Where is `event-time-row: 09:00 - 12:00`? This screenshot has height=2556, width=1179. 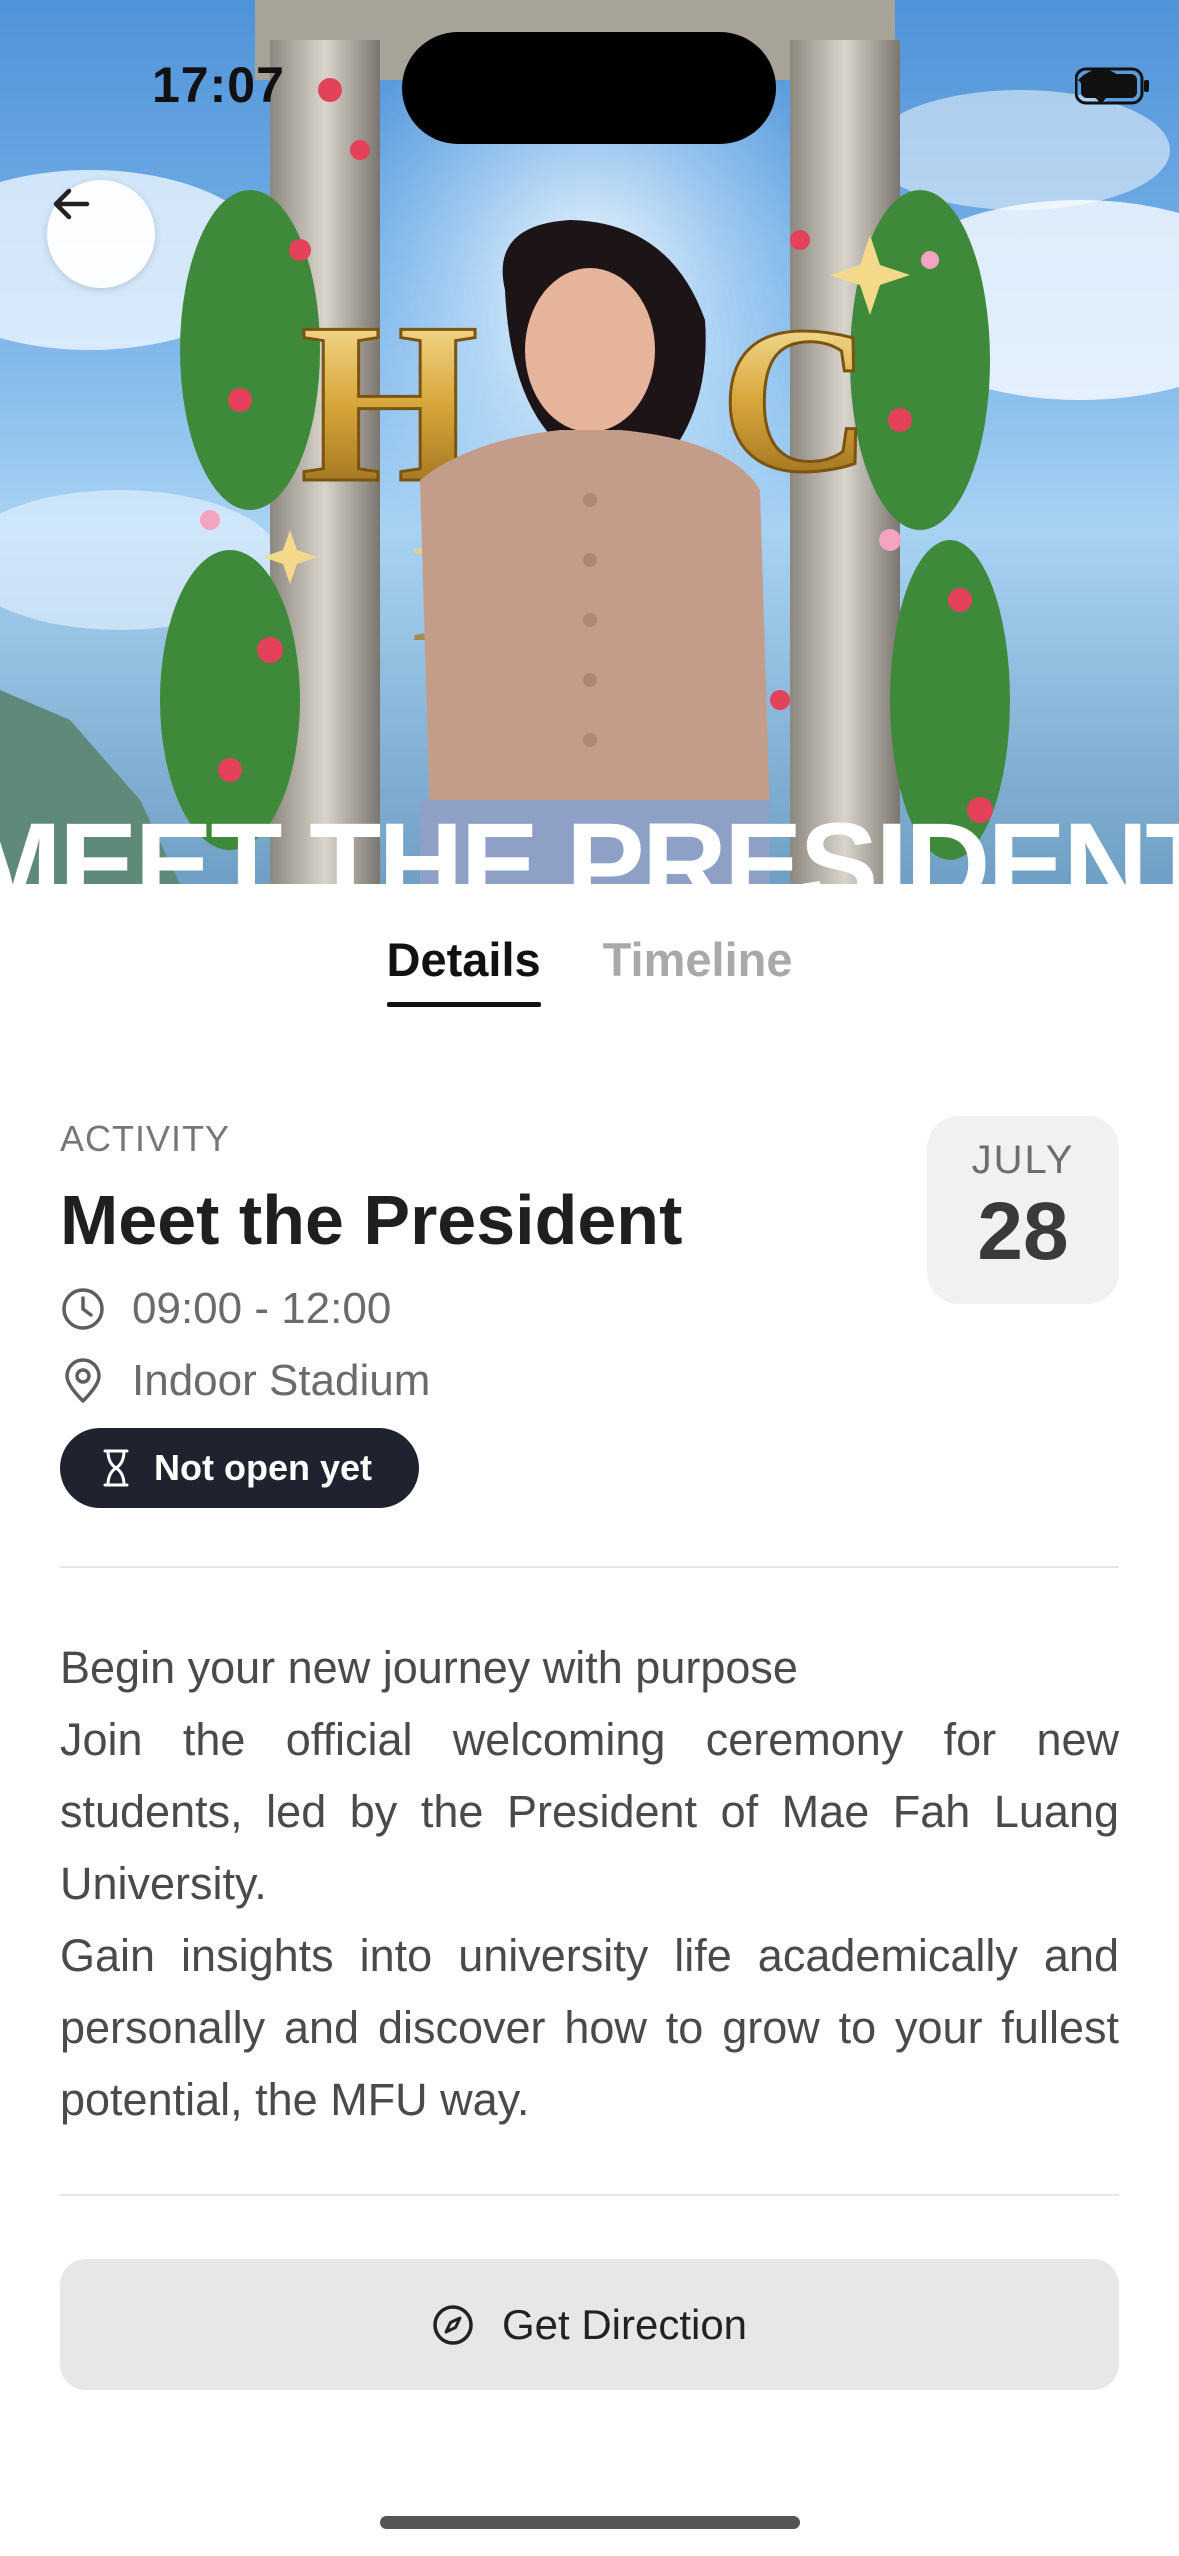 event-time-row: 09:00 - 12:00 is located at coordinates (225, 1309).